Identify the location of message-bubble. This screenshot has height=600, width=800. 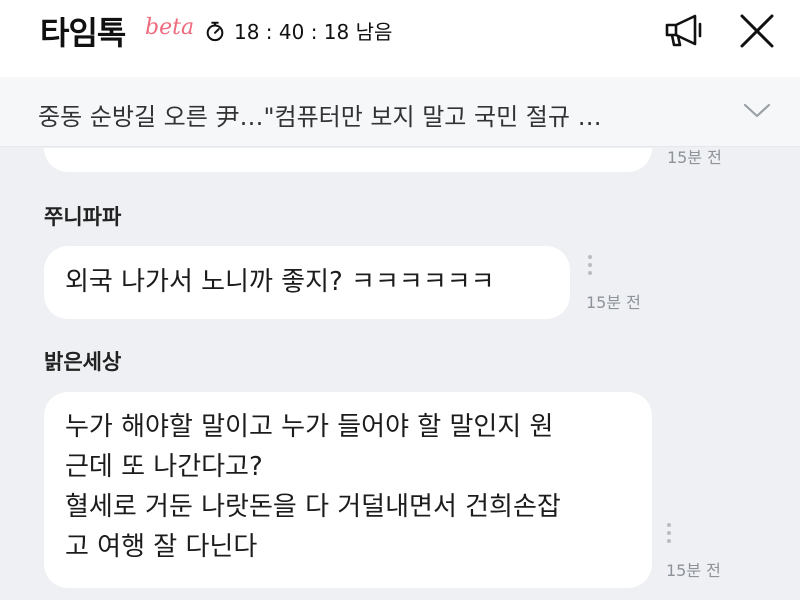
(348, 160).